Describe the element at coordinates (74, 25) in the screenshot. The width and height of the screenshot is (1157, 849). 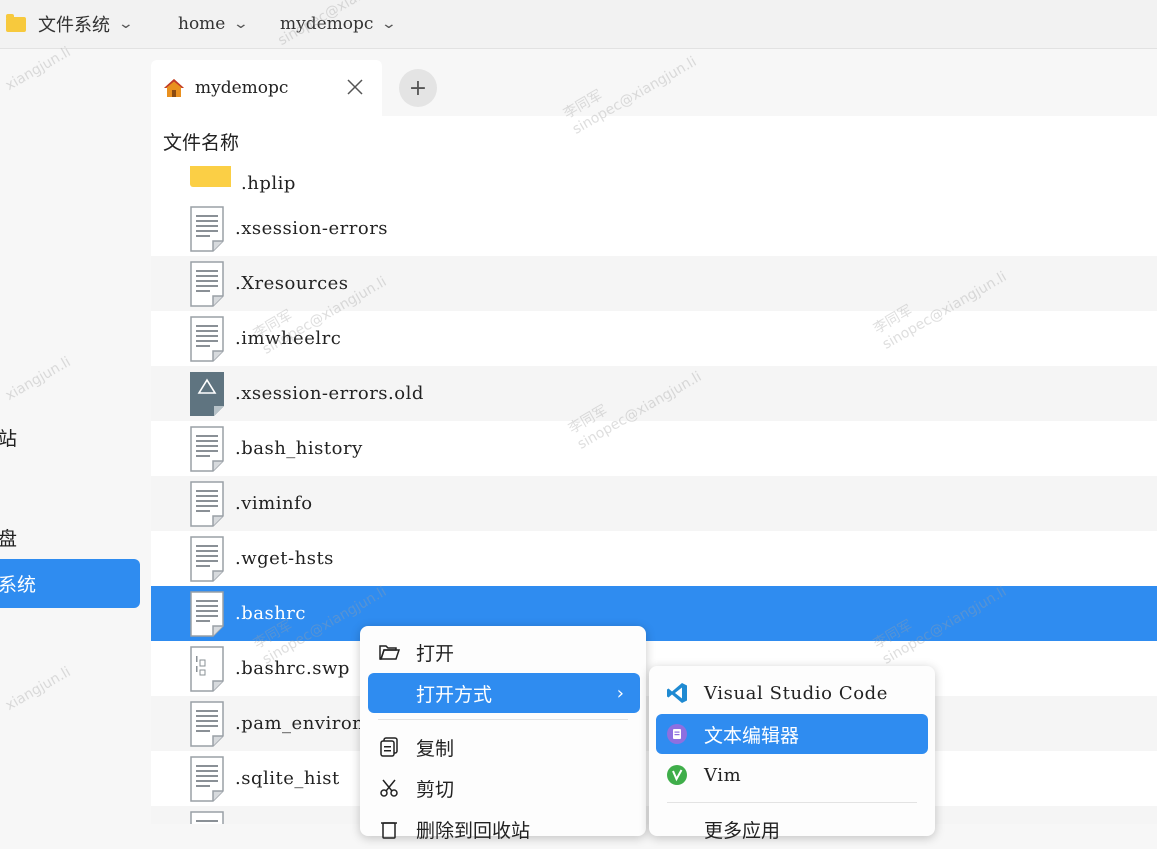
I see `breadcrumb-root-label: 文件系统` at that location.